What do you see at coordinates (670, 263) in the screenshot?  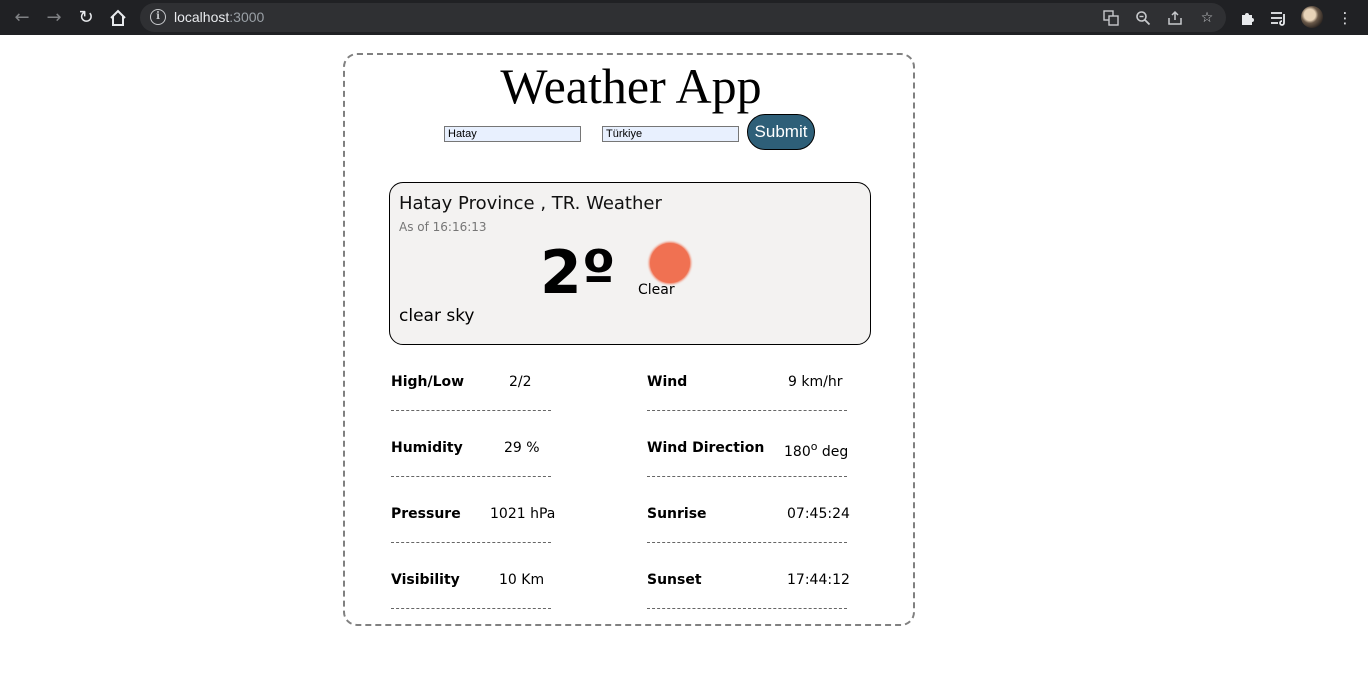 I see `sun-icon` at bounding box center [670, 263].